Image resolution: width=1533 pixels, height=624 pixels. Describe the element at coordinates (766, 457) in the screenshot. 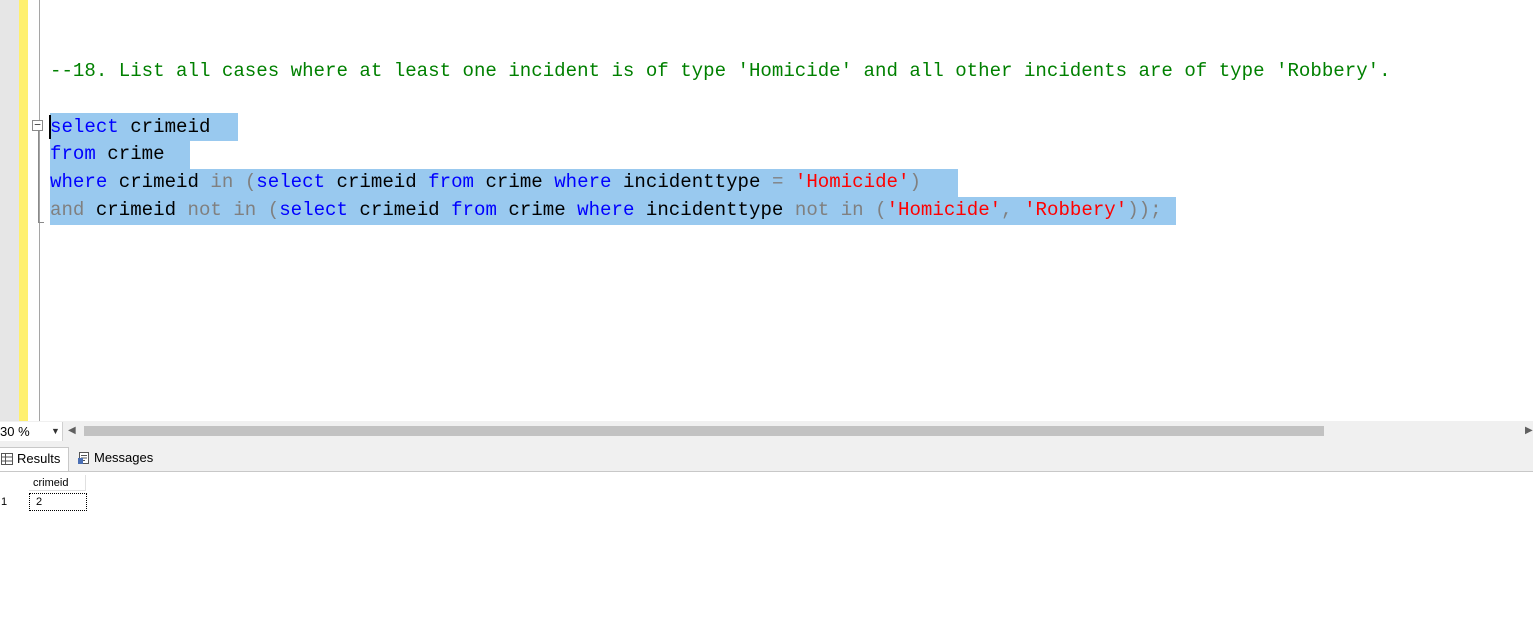

I see `results-tab-strip: Results Messages` at that location.